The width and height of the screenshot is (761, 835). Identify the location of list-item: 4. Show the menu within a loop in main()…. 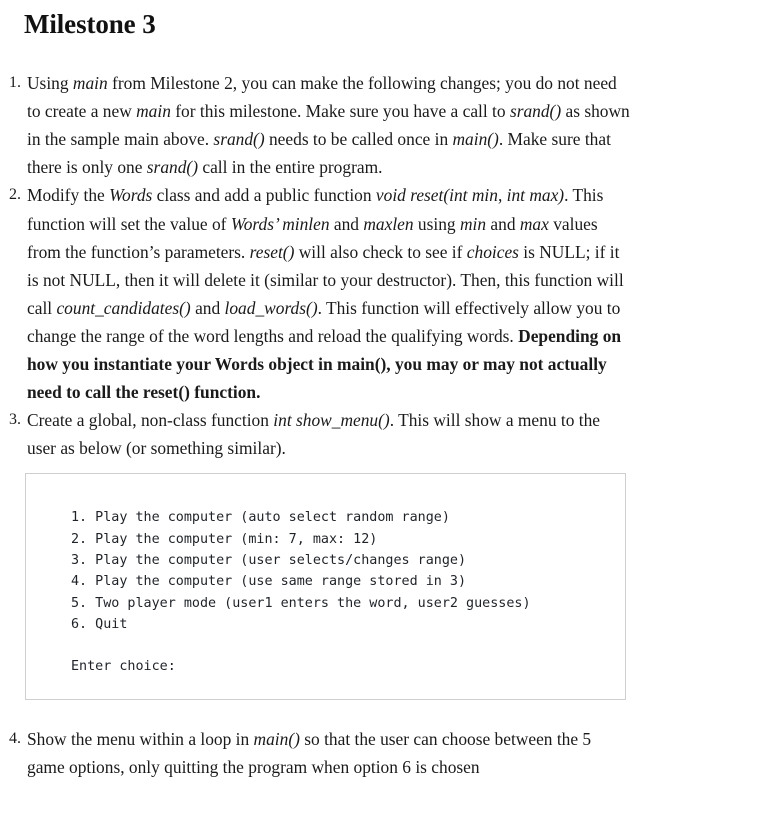
(380, 753).